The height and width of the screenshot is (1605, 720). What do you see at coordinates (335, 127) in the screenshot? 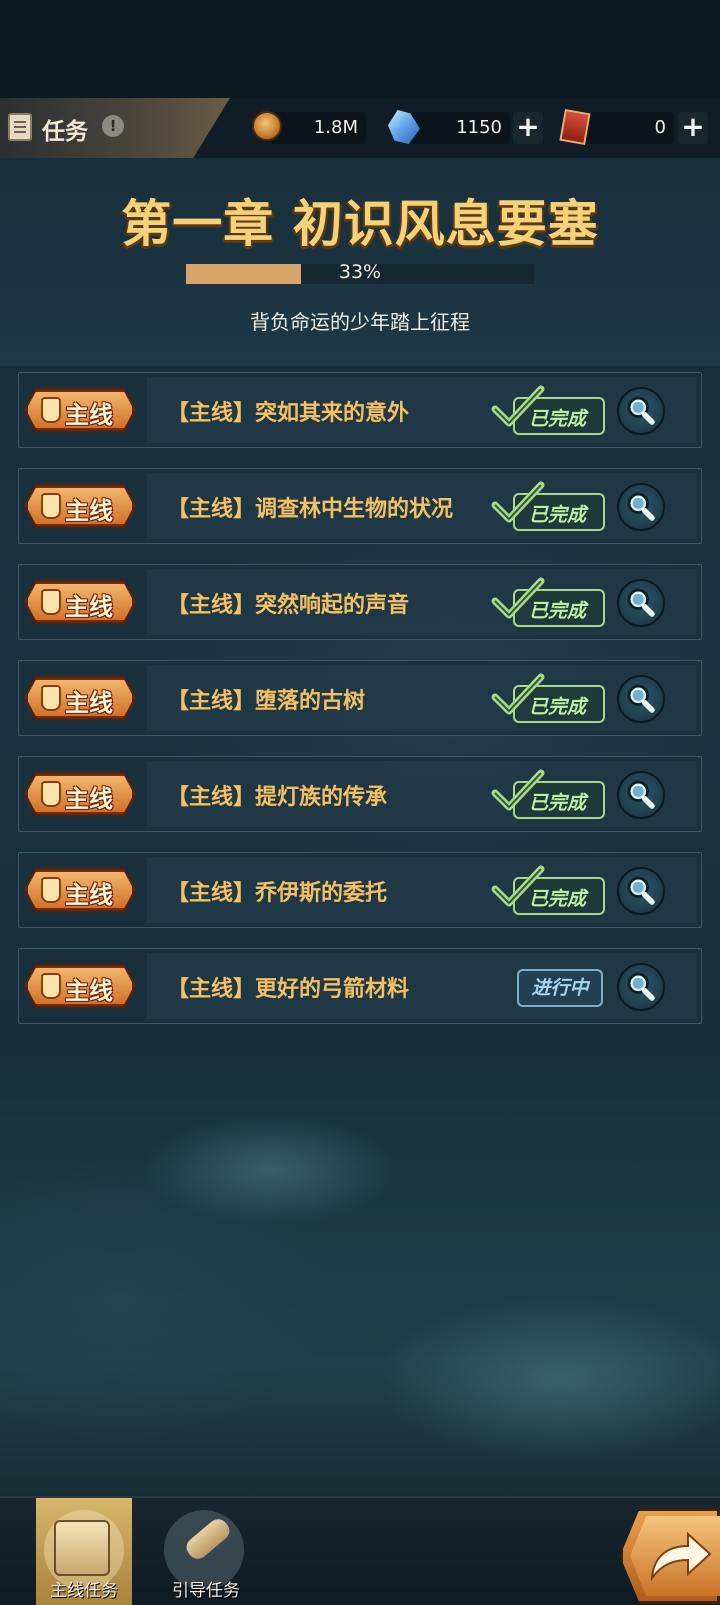
I see `coin-value: 1.8M` at bounding box center [335, 127].